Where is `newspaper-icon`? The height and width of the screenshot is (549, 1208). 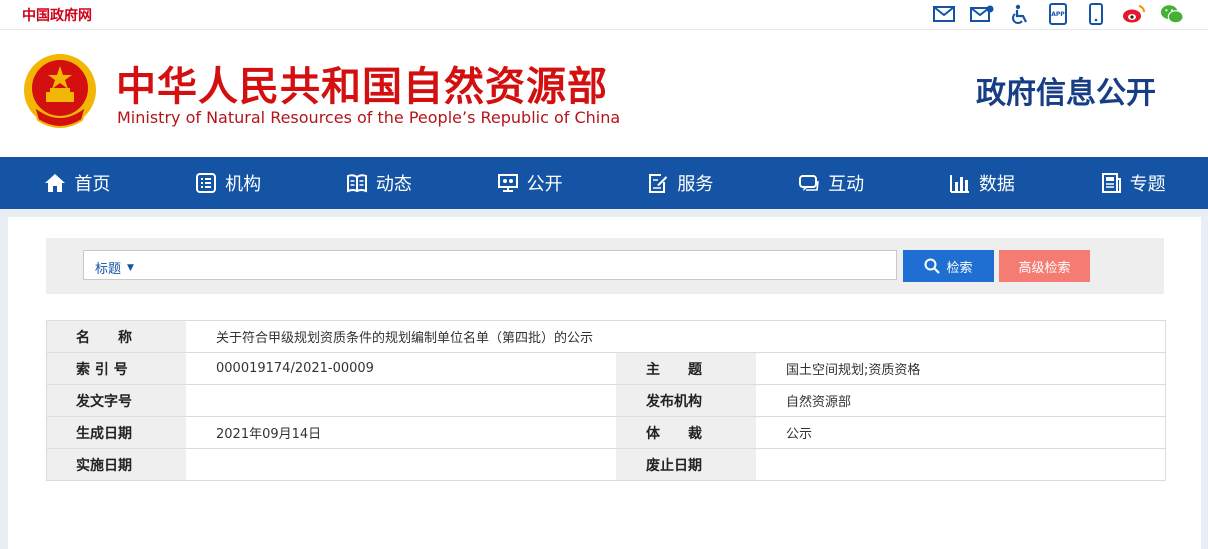 newspaper-icon is located at coordinates (1111, 183).